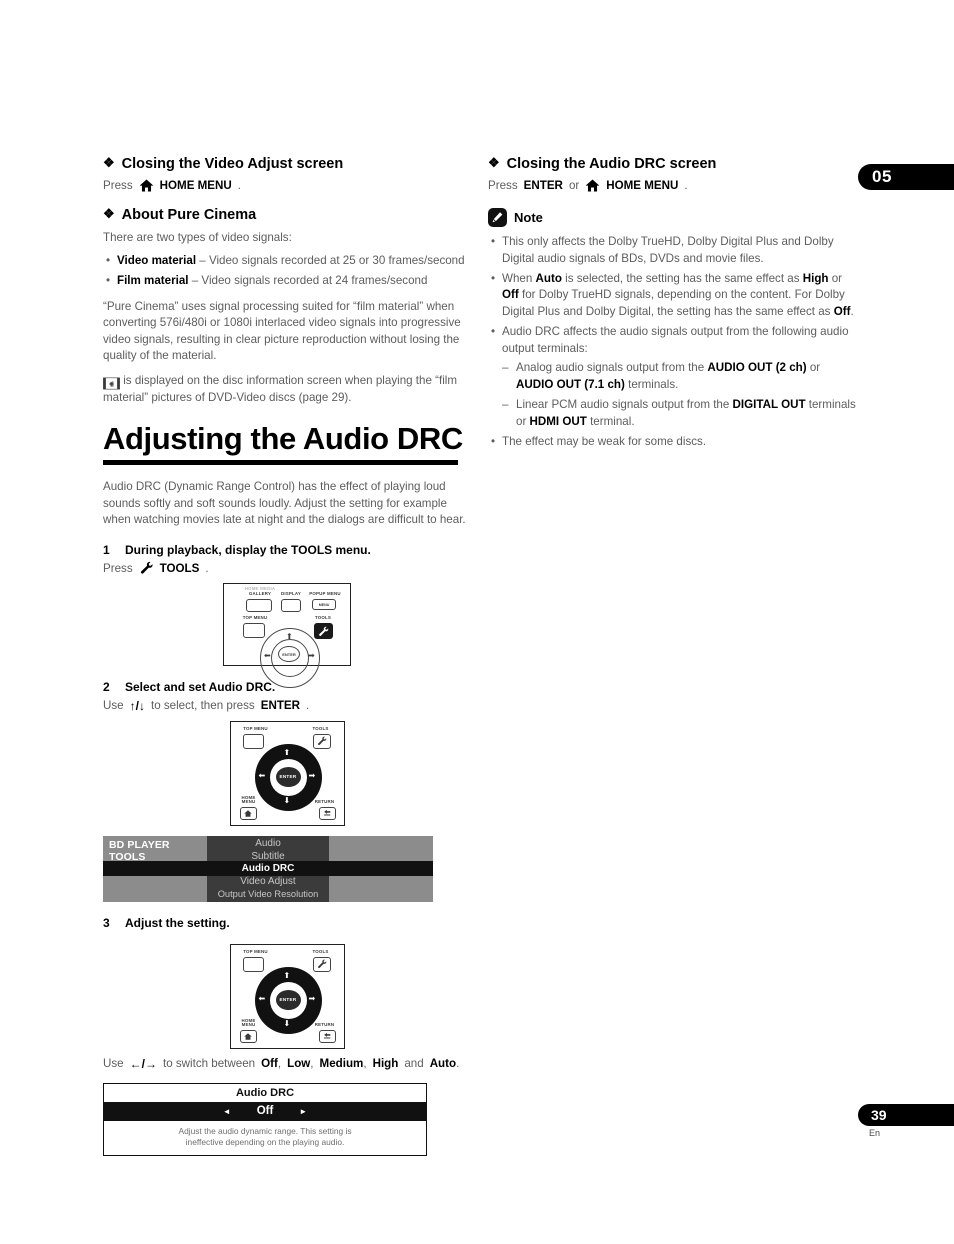 The height and width of the screenshot is (1244, 954). Describe the element at coordinates (268, 894) in the screenshot. I see `osd-item-output-video-resolution: Output Video Resolution` at that location.